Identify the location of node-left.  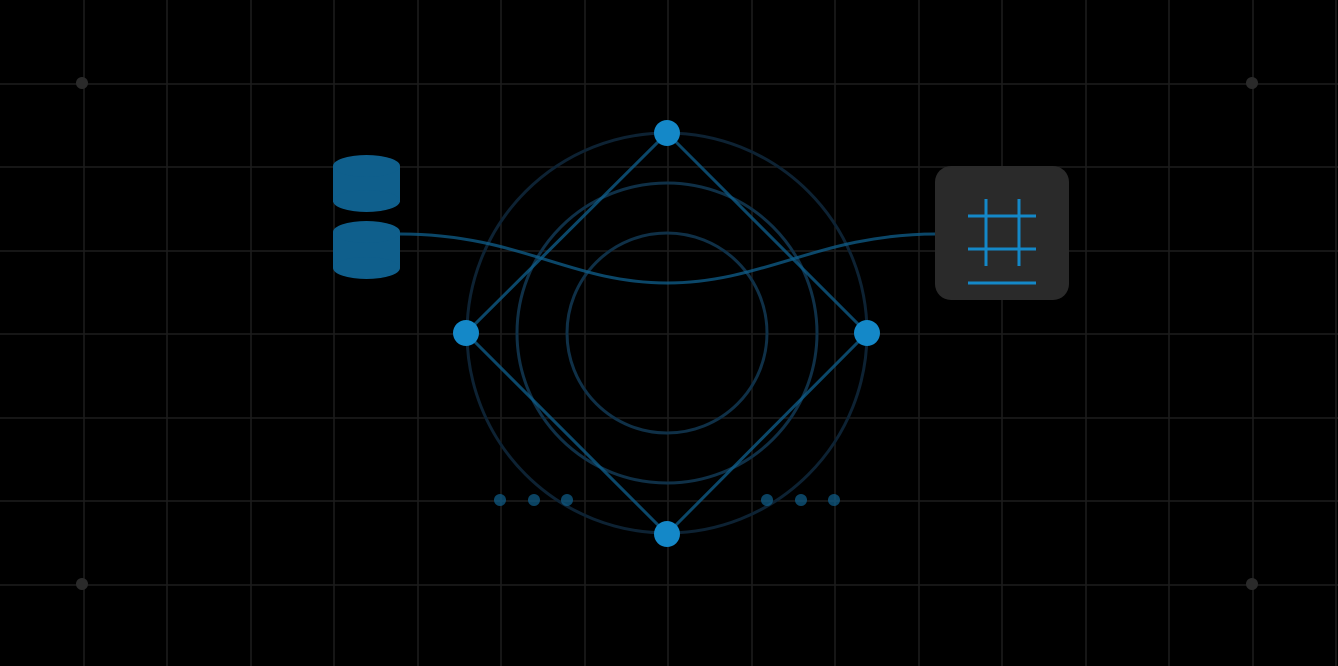
(466, 333).